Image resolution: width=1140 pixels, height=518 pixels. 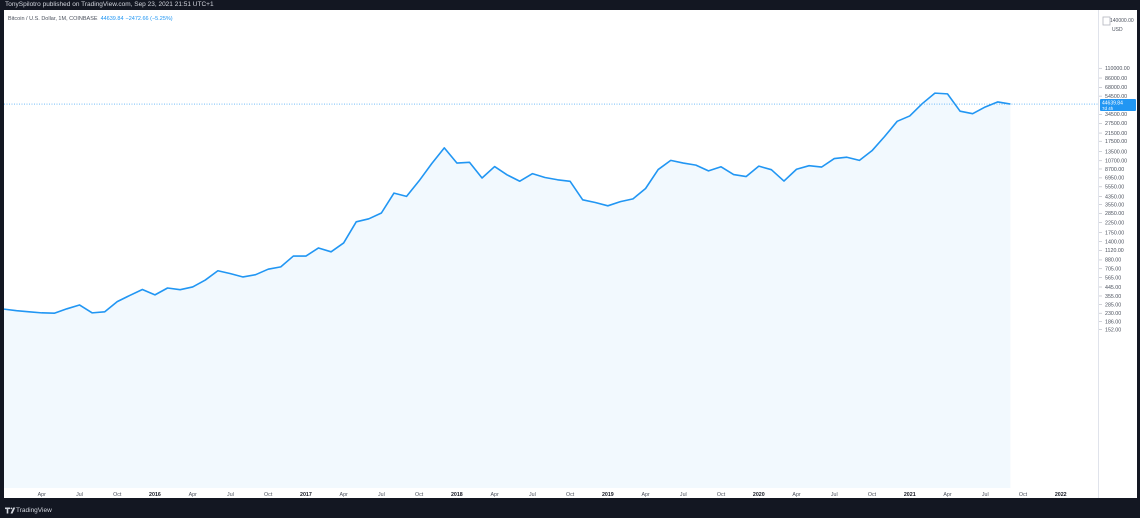 What do you see at coordinates (1114, 197) in the screenshot?
I see `y-tick-label: 4350.00` at bounding box center [1114, 197].